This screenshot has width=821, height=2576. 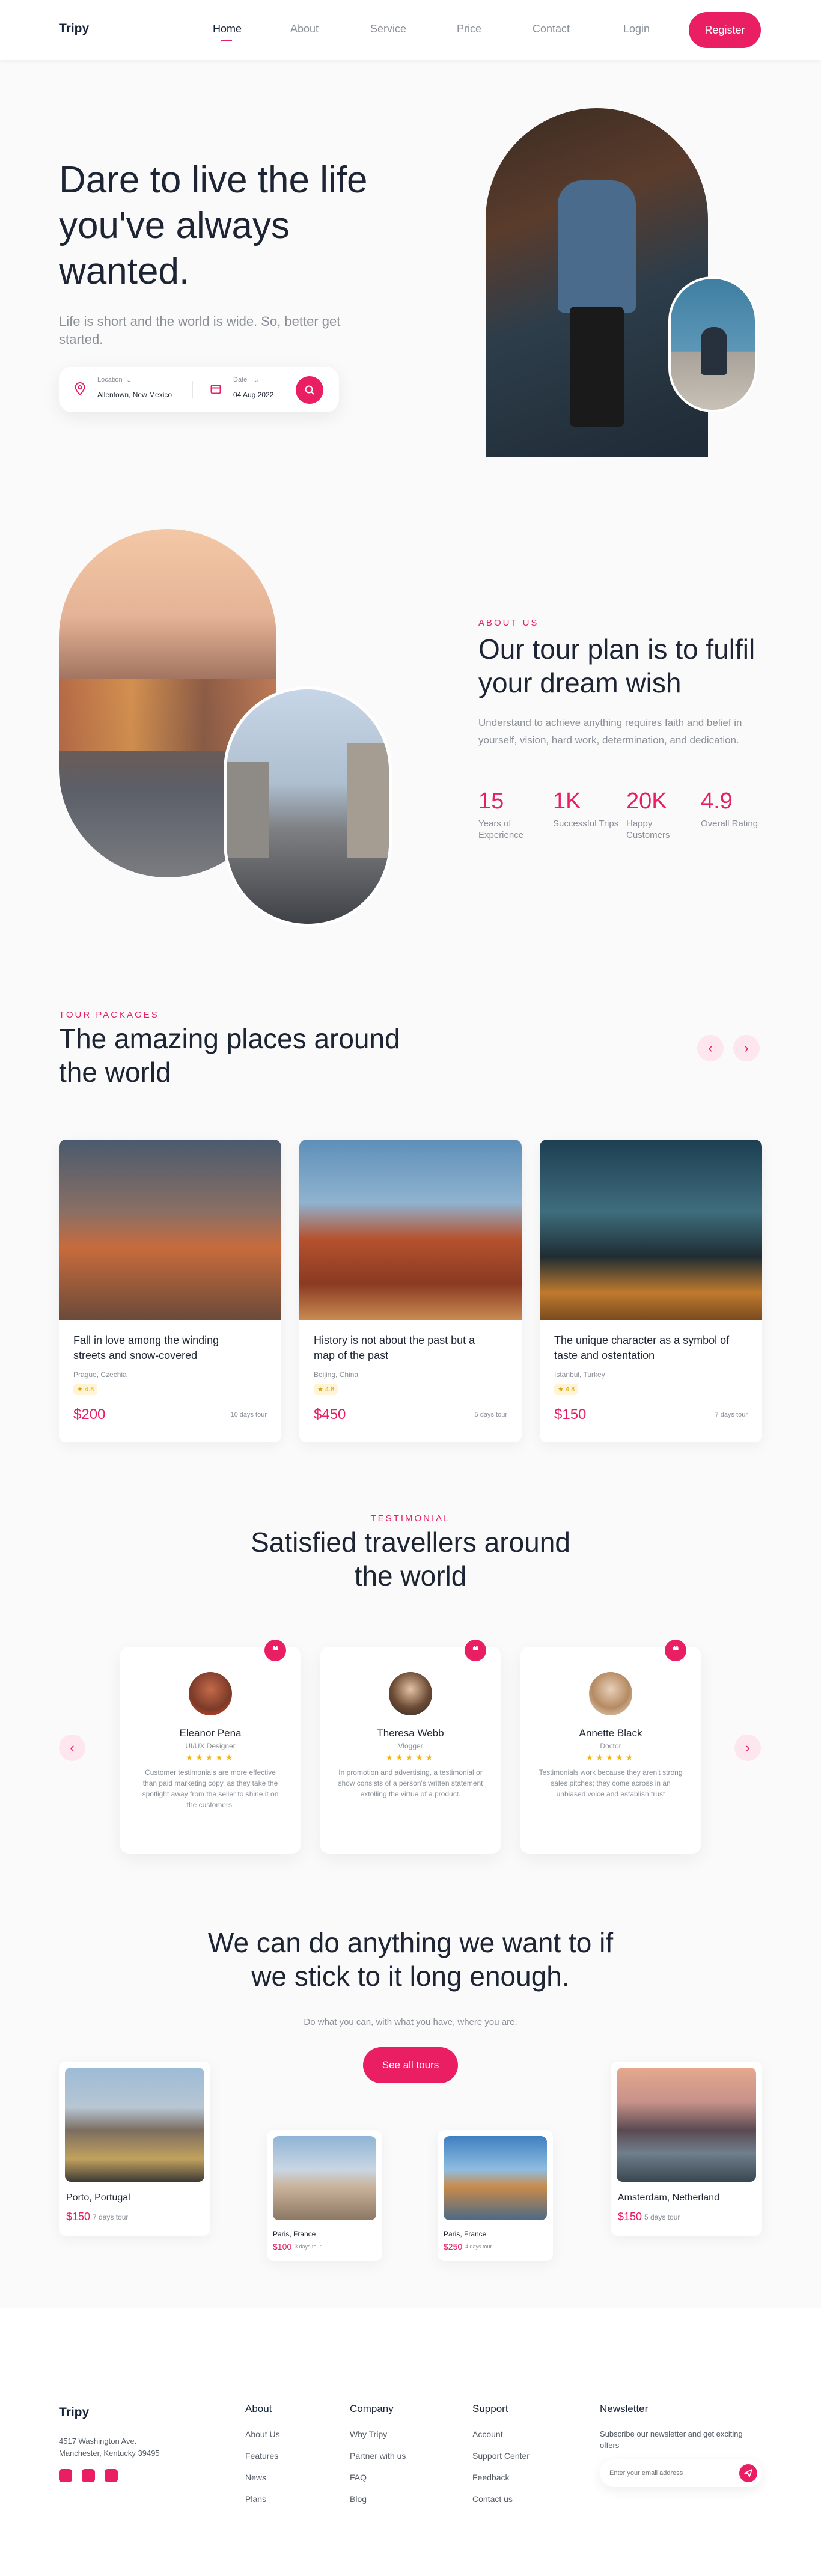 What do you see at coordinates (637, 29) in the screenshot?
I see `login-link: Login` at bounding box center [637, 29].